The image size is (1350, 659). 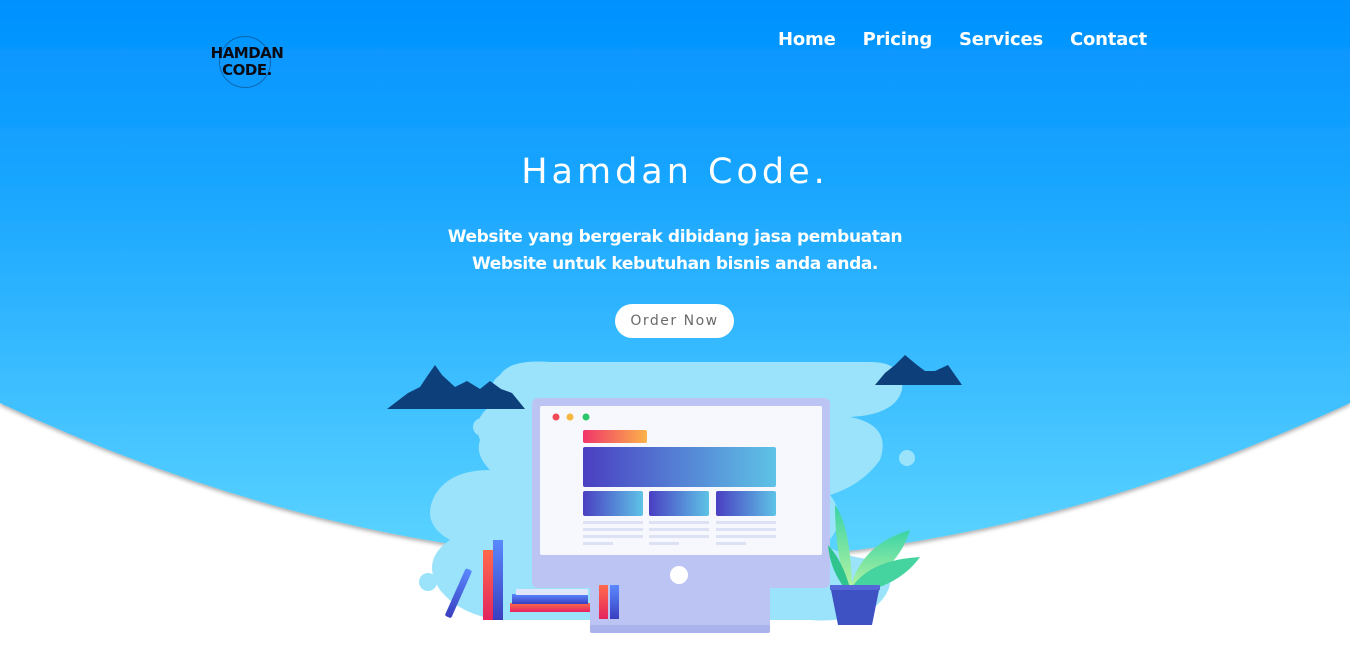 What do you see at coordinates (1001, 39) in the screenshot?
I see `nav-link-services: Services` at bounding box center [1001, 39].